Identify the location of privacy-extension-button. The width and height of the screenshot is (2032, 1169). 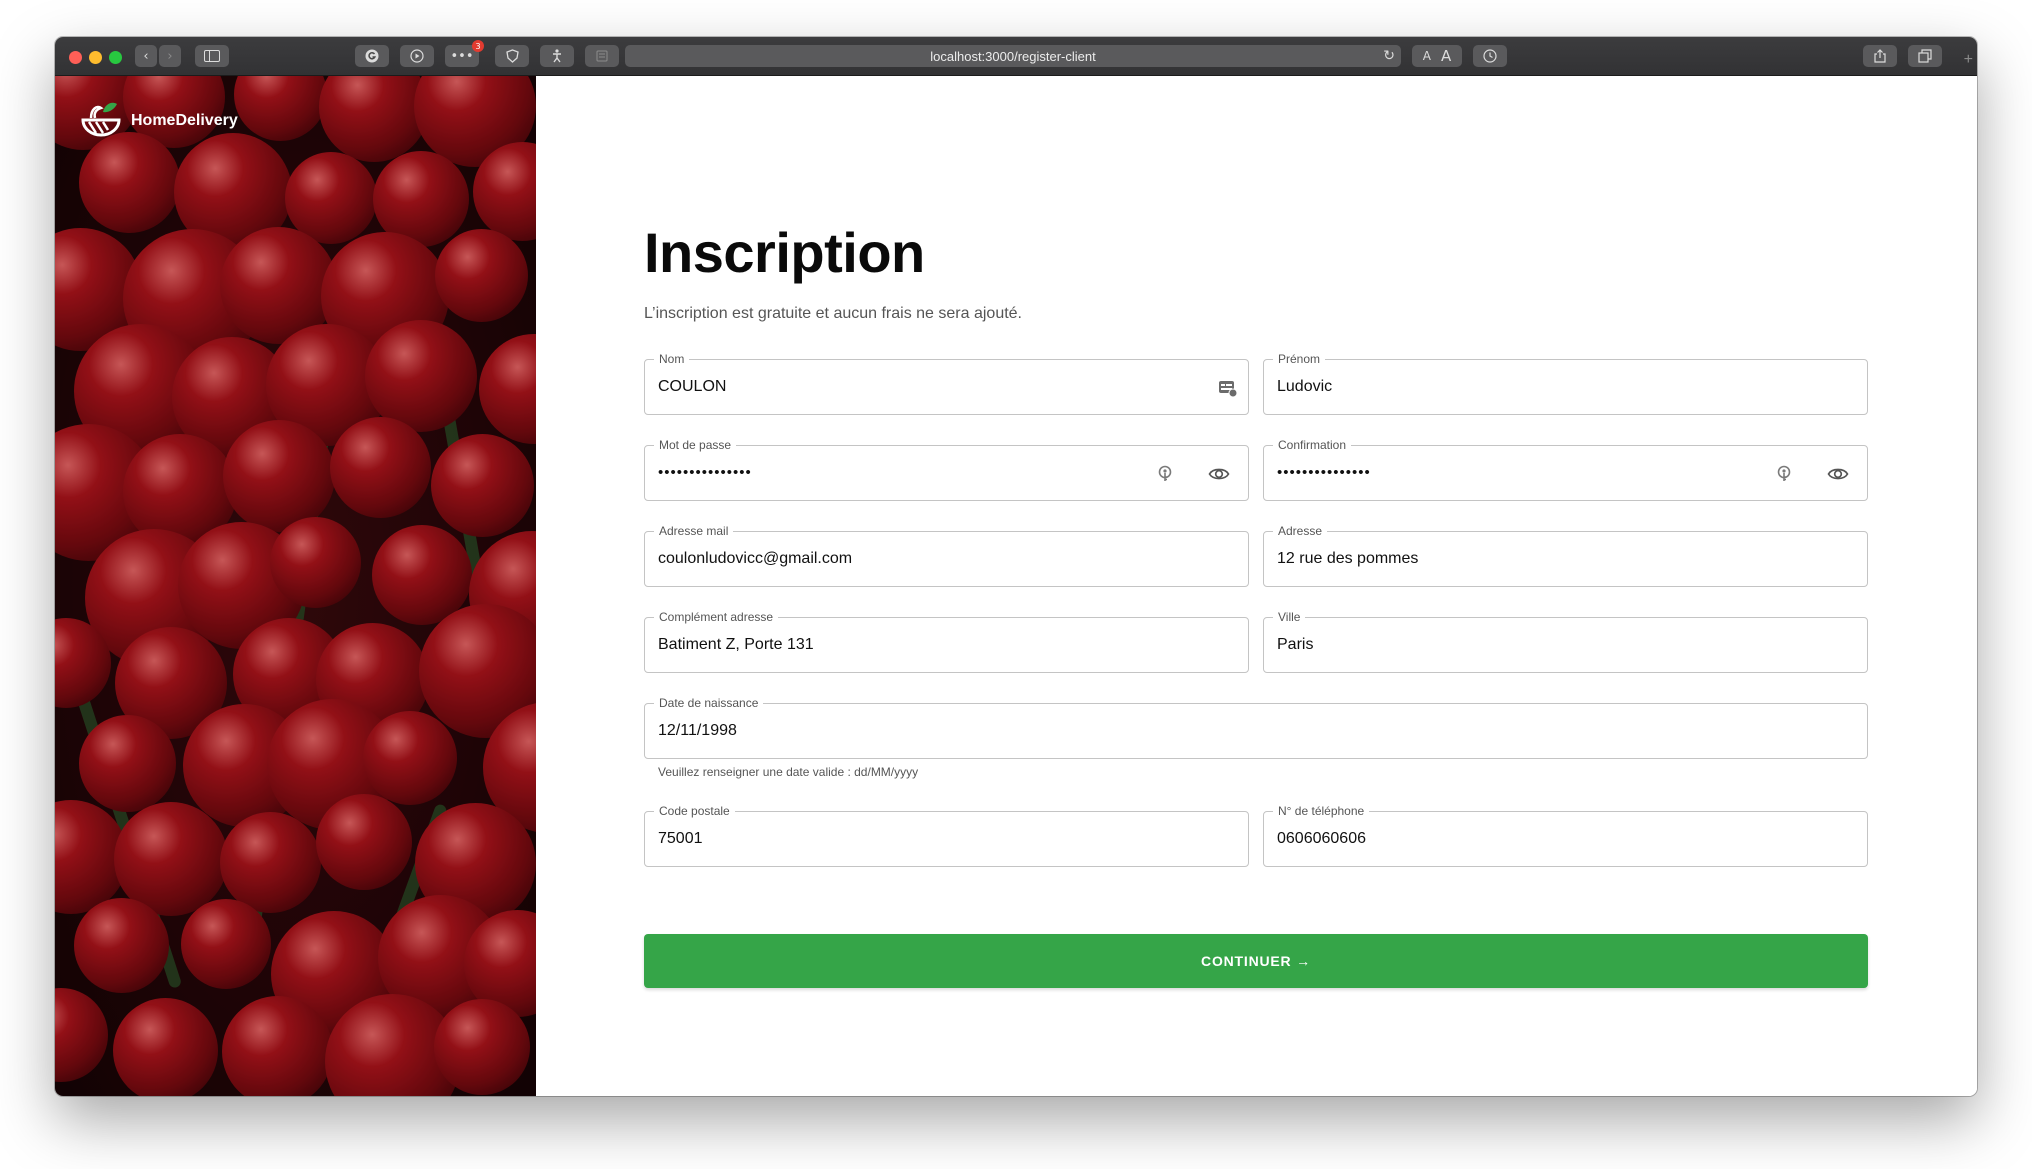
(512, 56).